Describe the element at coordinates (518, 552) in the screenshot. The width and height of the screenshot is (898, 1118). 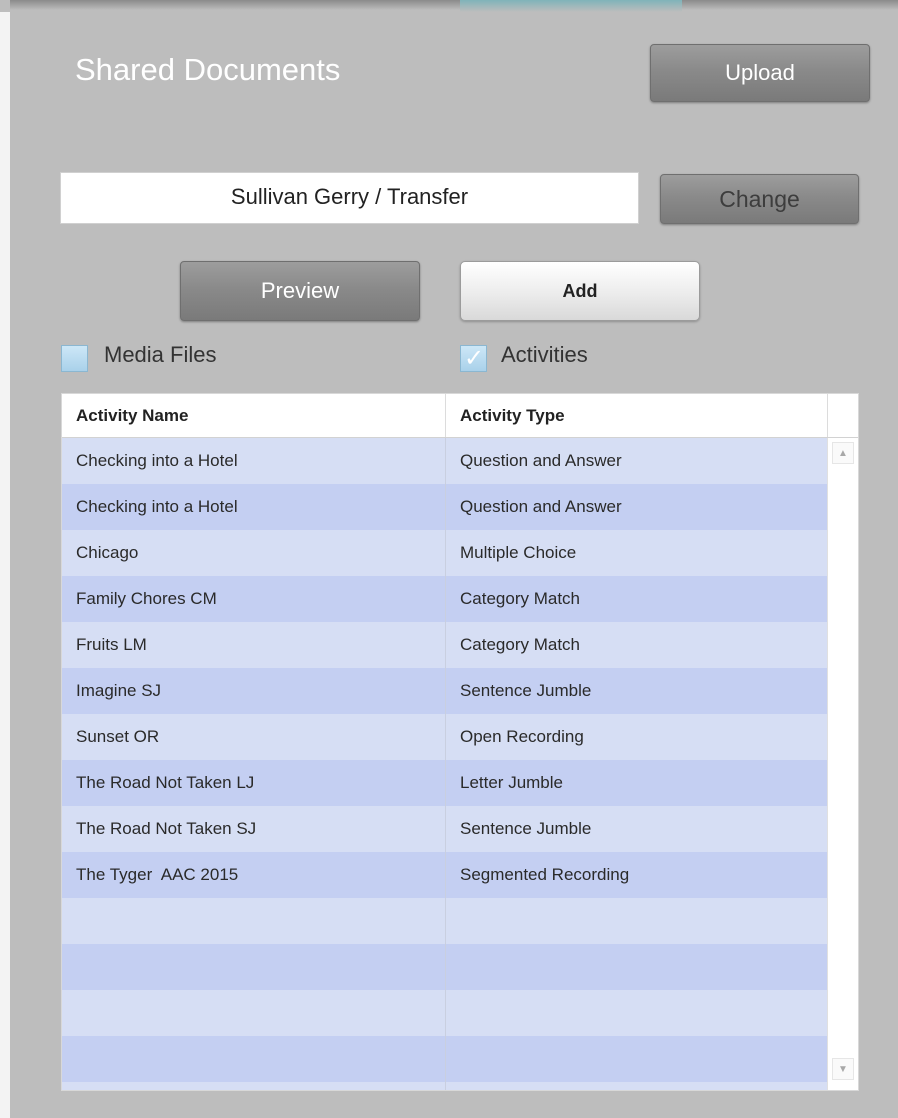
I see `cell-activity-type: Multiple Choice` at that location.